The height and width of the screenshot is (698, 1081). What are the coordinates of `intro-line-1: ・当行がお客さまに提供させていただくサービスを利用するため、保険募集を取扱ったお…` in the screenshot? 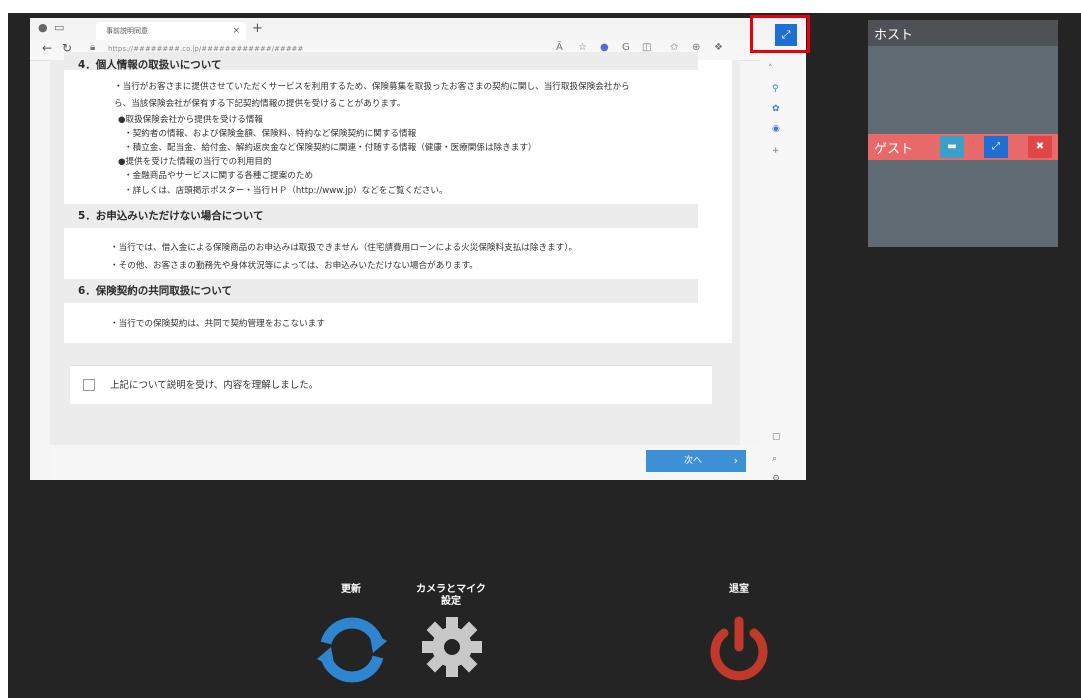 It's located at (372, 87).